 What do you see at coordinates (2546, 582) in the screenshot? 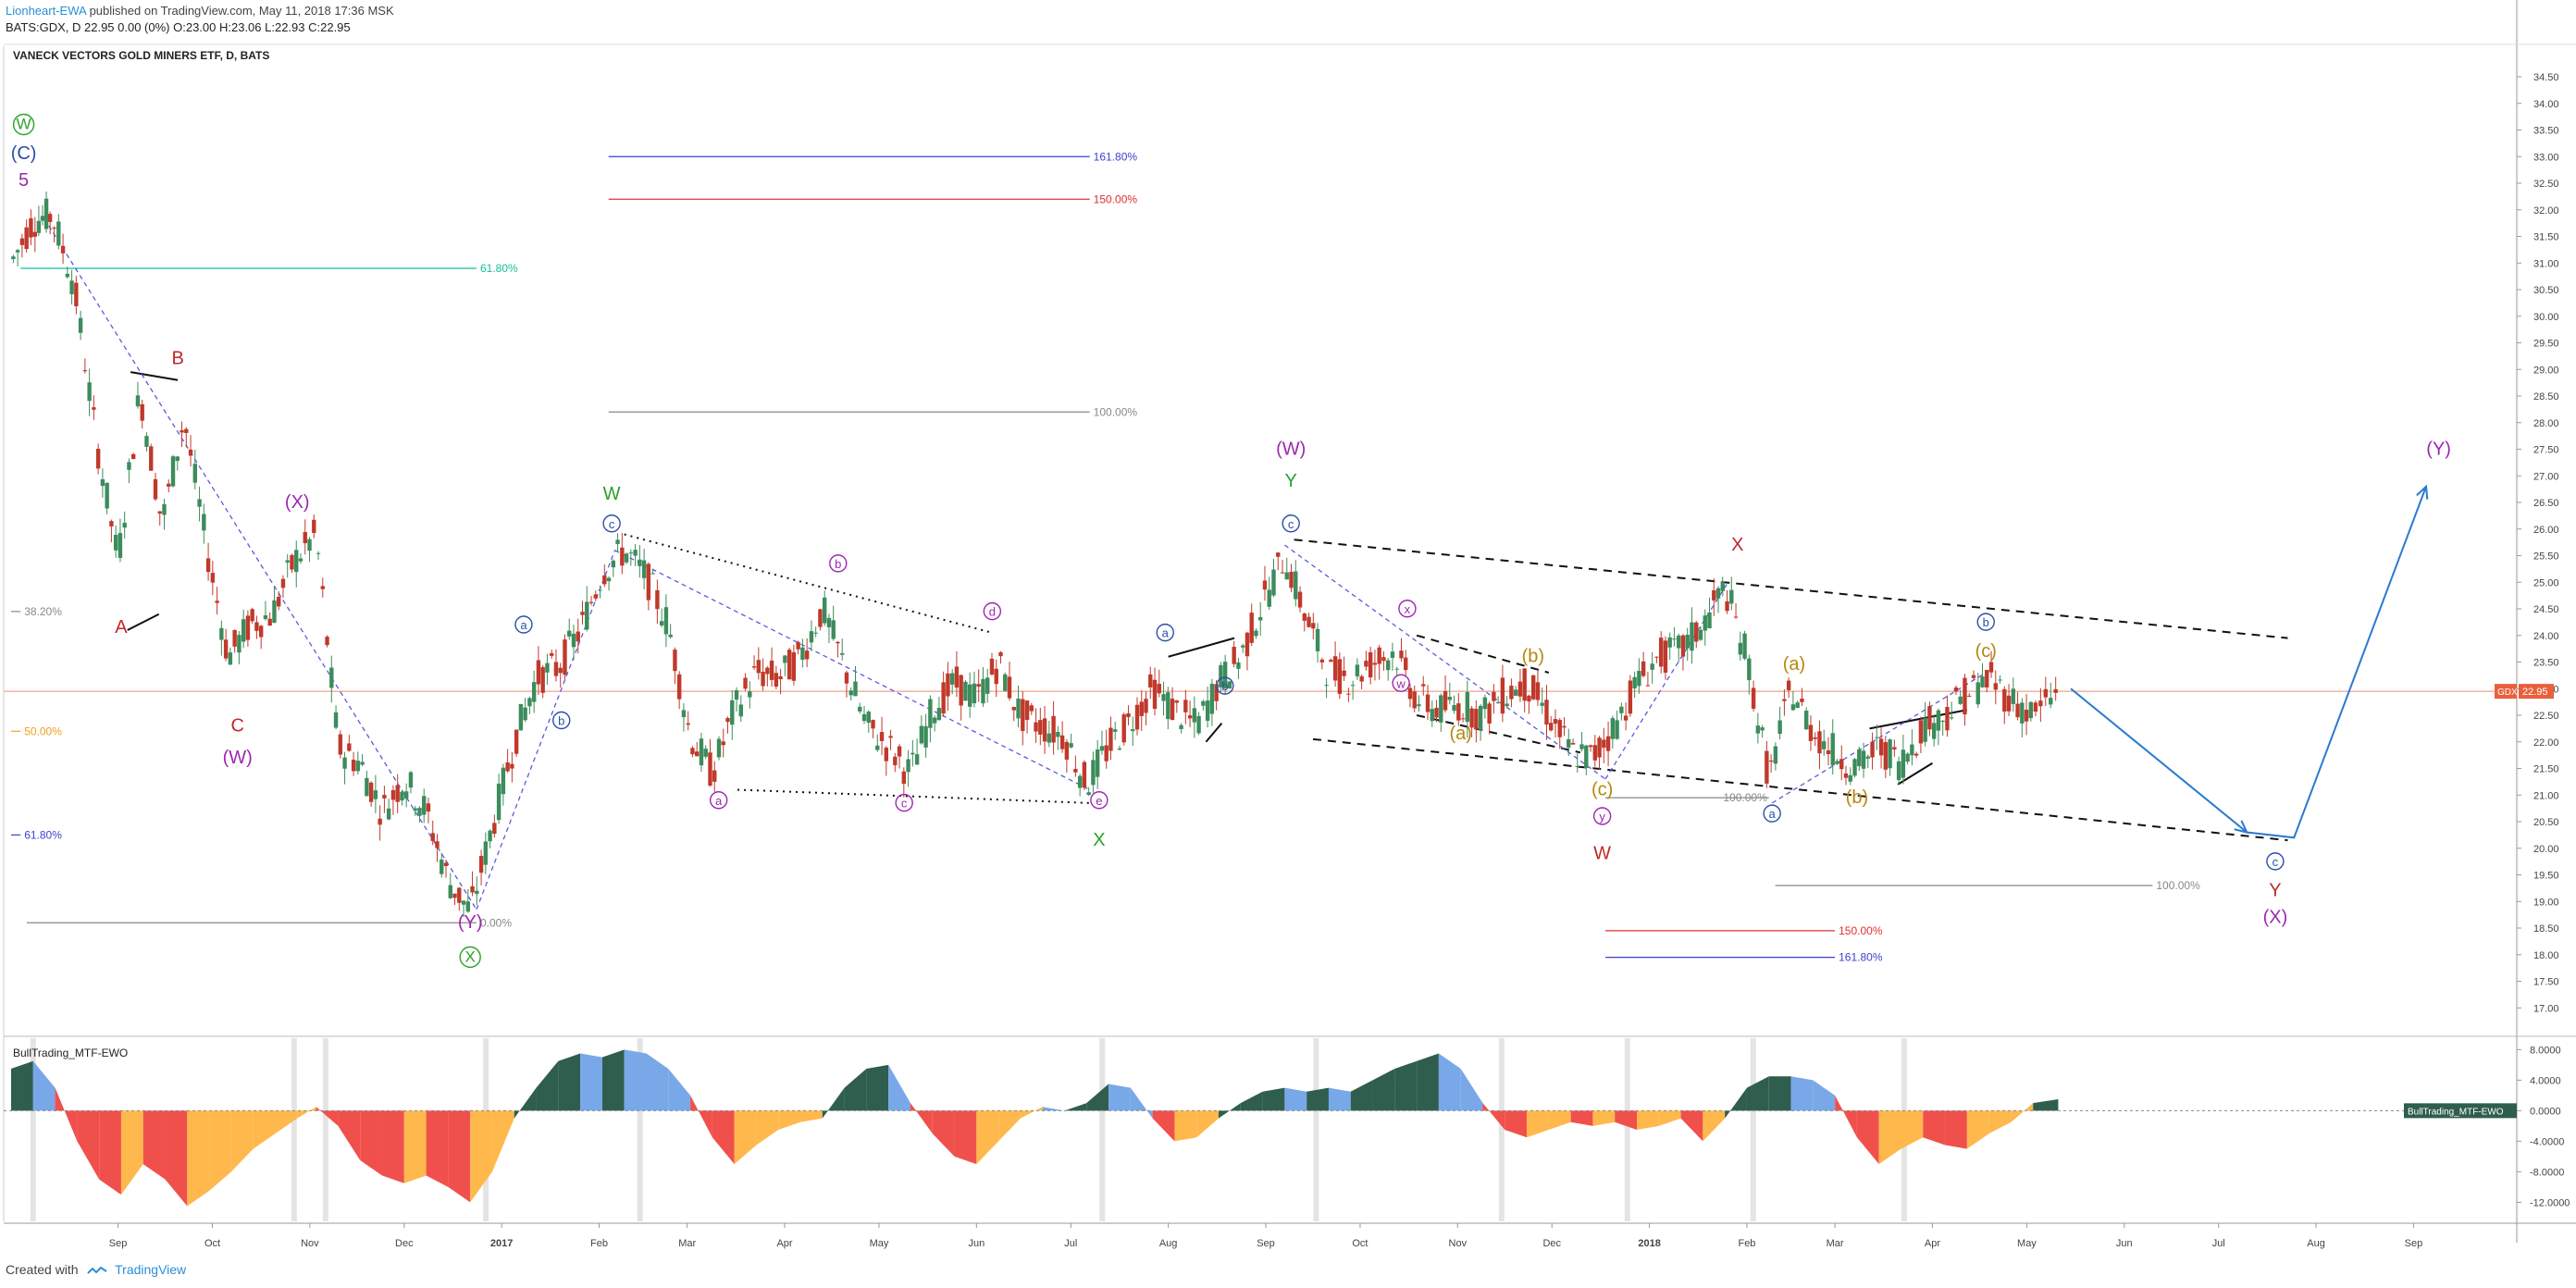
I see `y-tick-label: 25.00` at bounding box center [2546, 582].